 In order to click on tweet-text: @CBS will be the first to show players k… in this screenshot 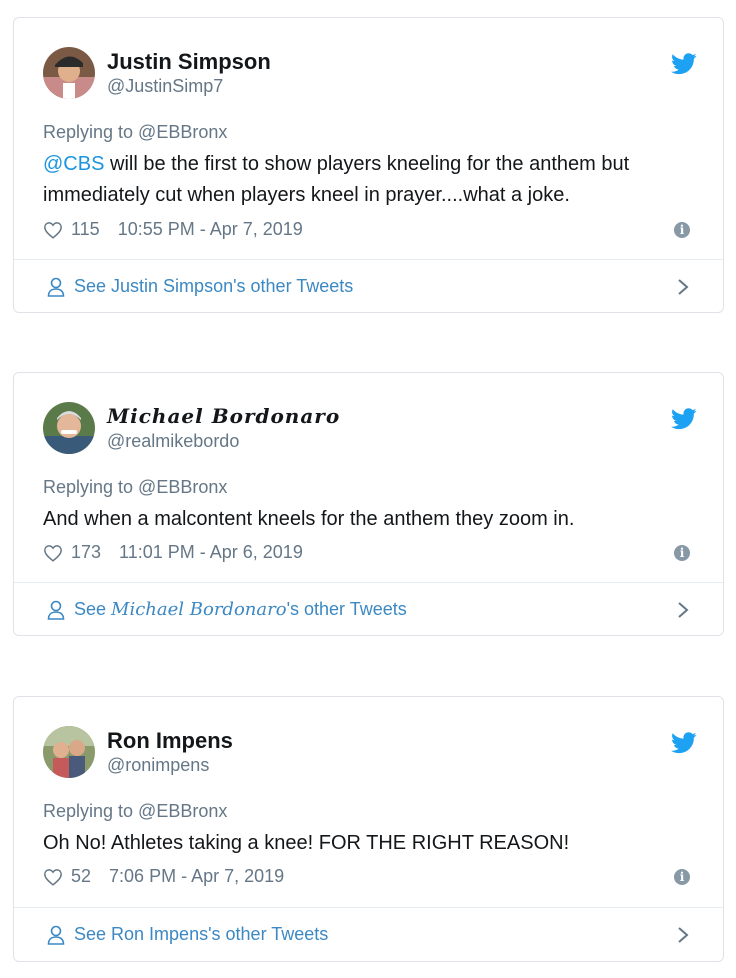, I will do `click(368, 180)`.